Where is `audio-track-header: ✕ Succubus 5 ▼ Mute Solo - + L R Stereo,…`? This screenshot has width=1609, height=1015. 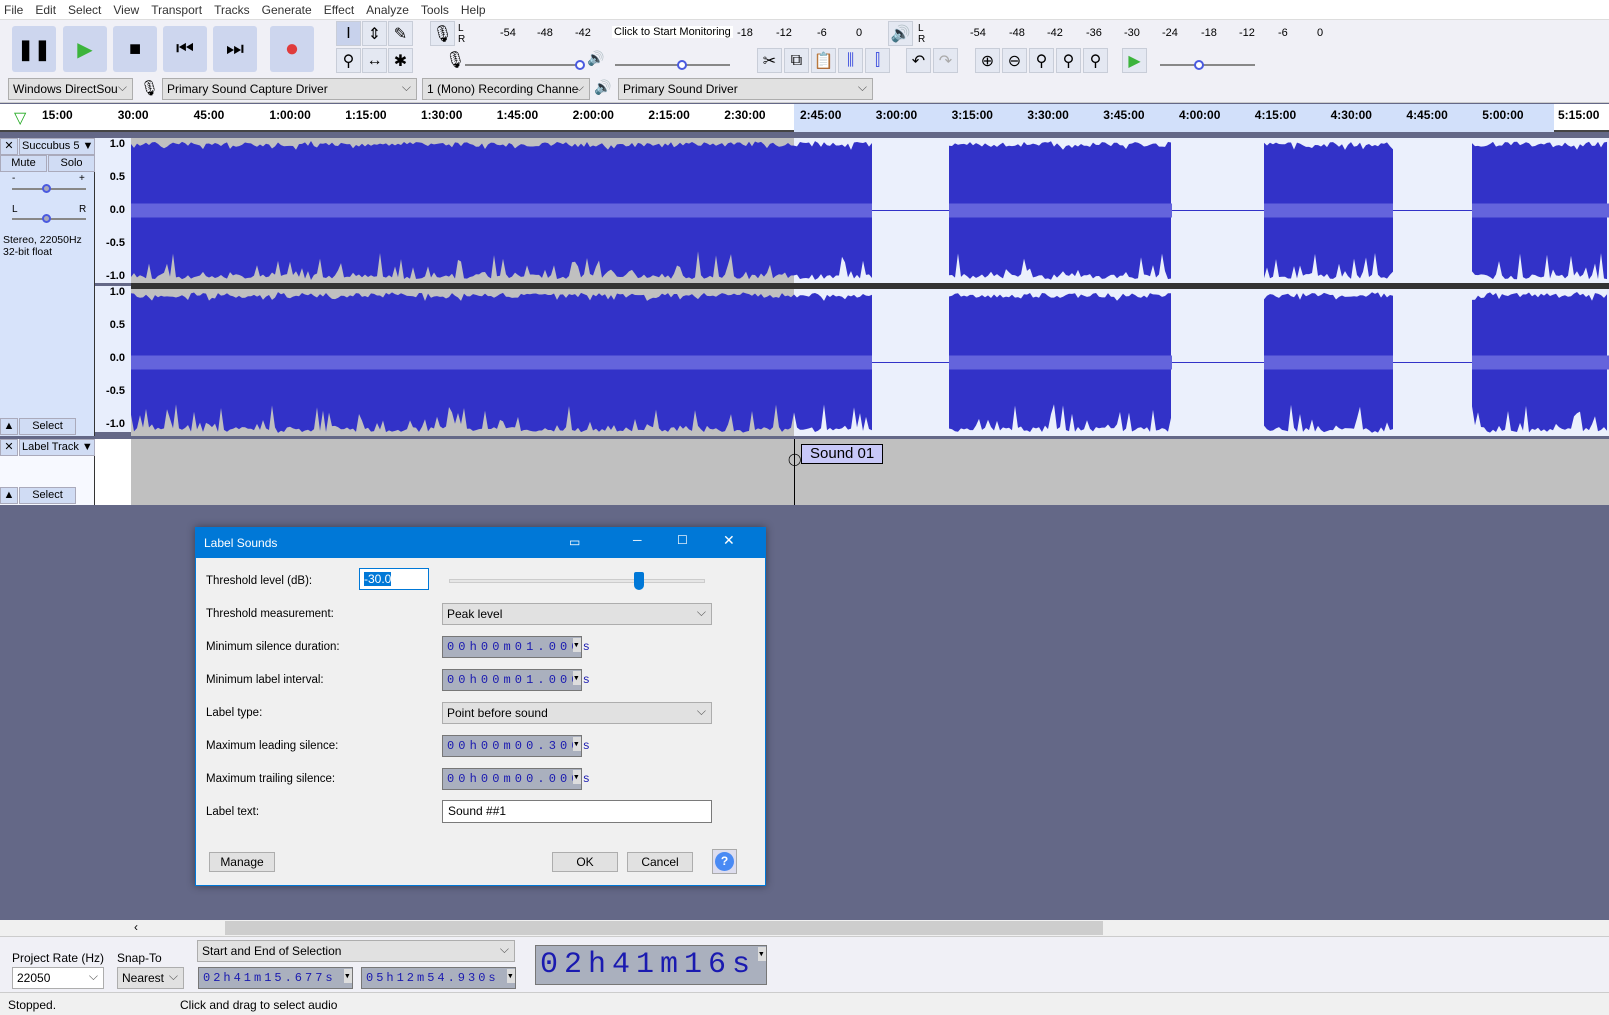
audio-track-header: ✕ Succubus 5 ▼ Mute Solo - + L R Stereo,… is located at coordinates (47, 287).